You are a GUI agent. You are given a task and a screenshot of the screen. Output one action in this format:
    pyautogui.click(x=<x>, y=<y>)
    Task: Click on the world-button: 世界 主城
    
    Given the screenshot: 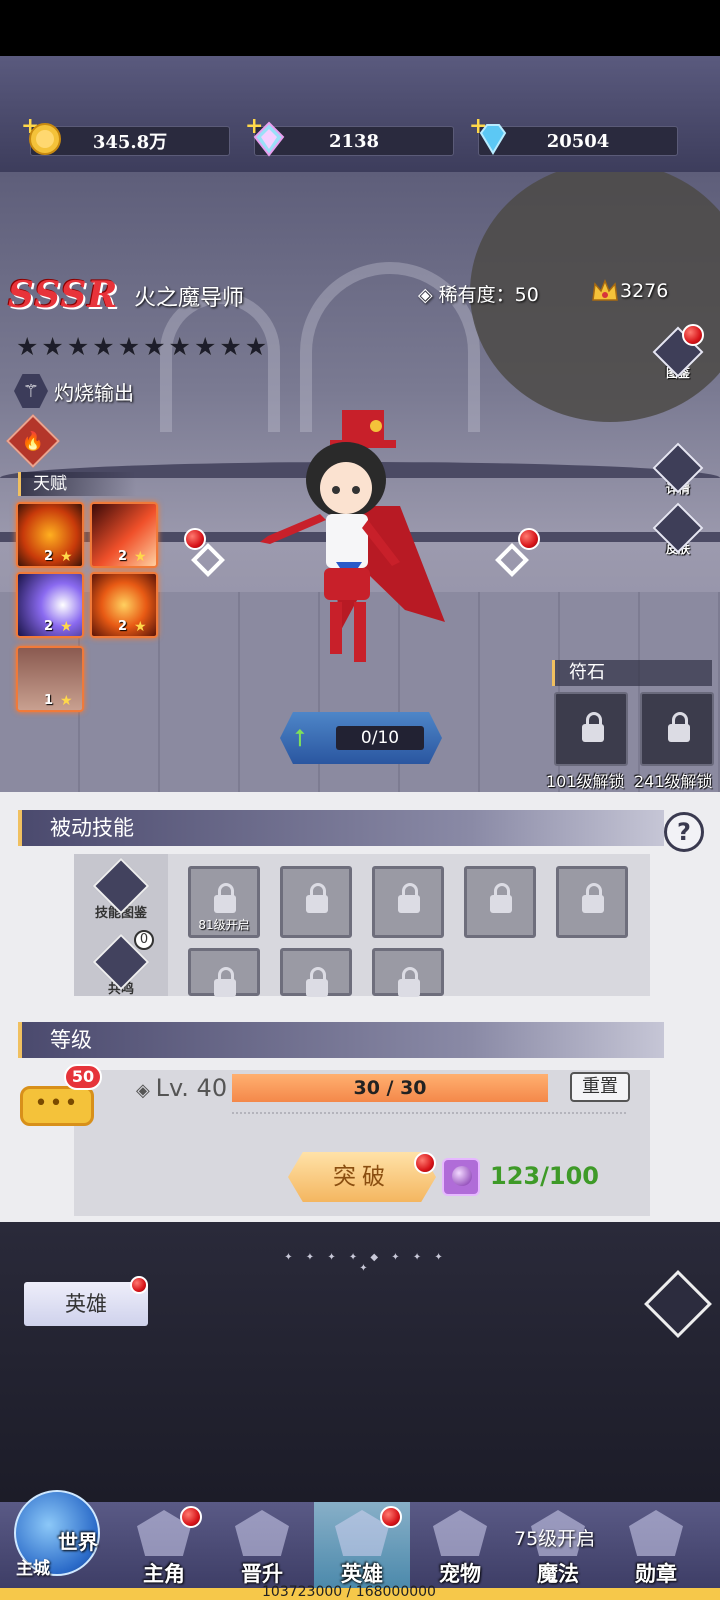 What is the action you would take?
    pyautogui.click(x=59, y=1530)
    